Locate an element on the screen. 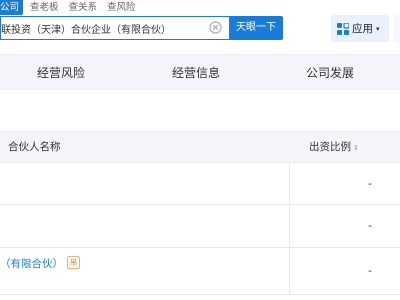 The width and height of the screenshot is (400, 300). header-right-edge is located at coordinates (397, 28).